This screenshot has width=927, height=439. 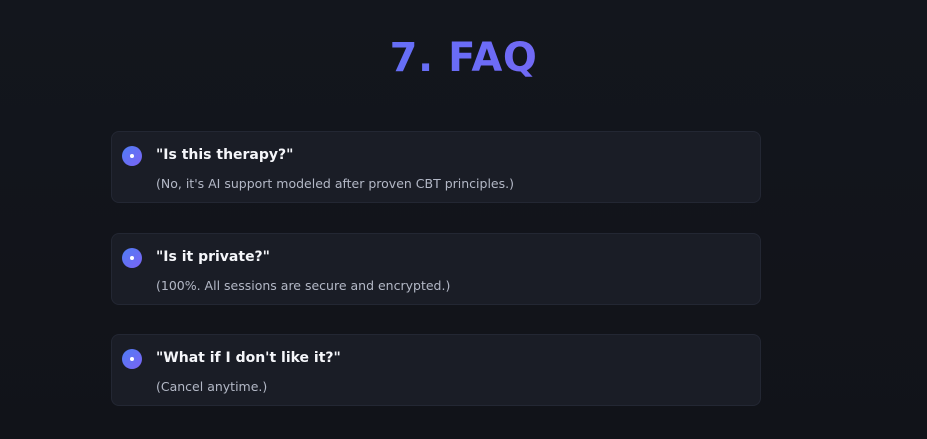 I want to click on faq-question: "Is it private?", so click(x=213, y=257).